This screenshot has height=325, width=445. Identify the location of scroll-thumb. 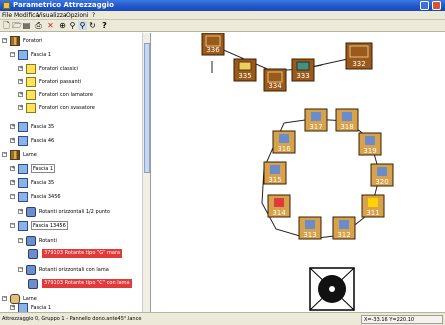
(147, 108).